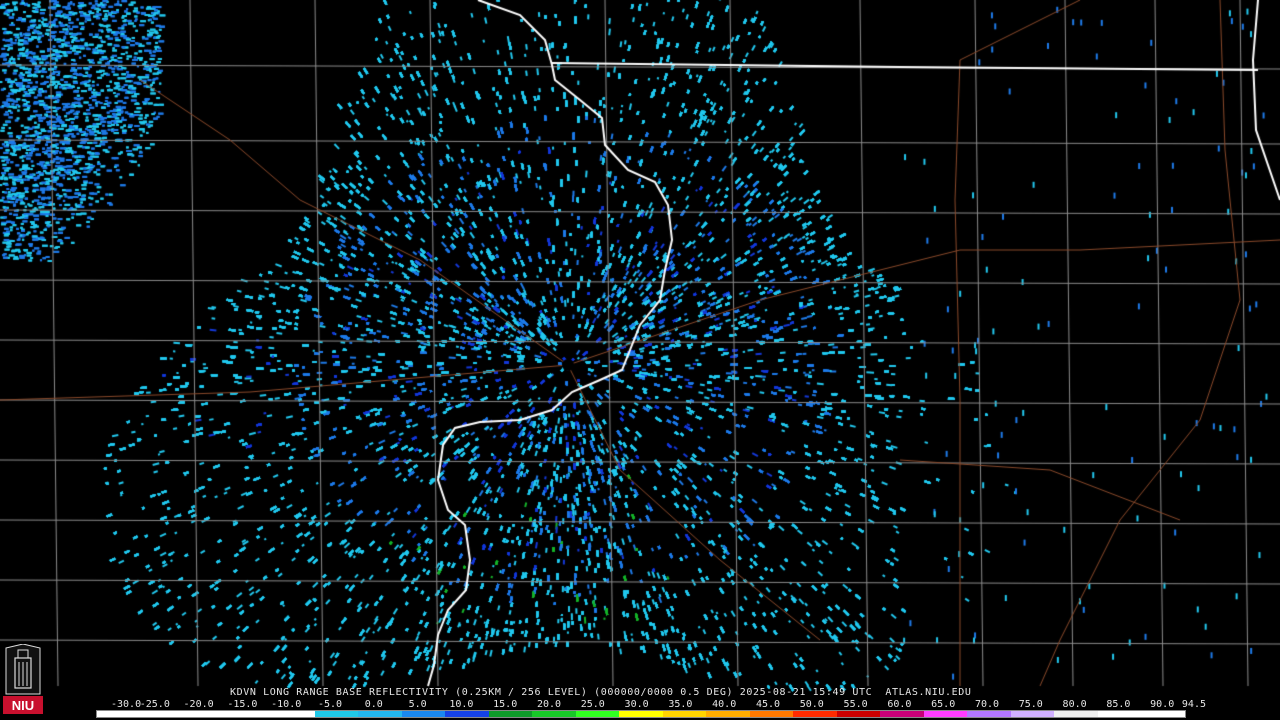 The image size is (1280, 720). What do you see at coordinates (811, 704) in the screenshot?
I see `scale-label: 50.0` at bounding box center [811, 704].